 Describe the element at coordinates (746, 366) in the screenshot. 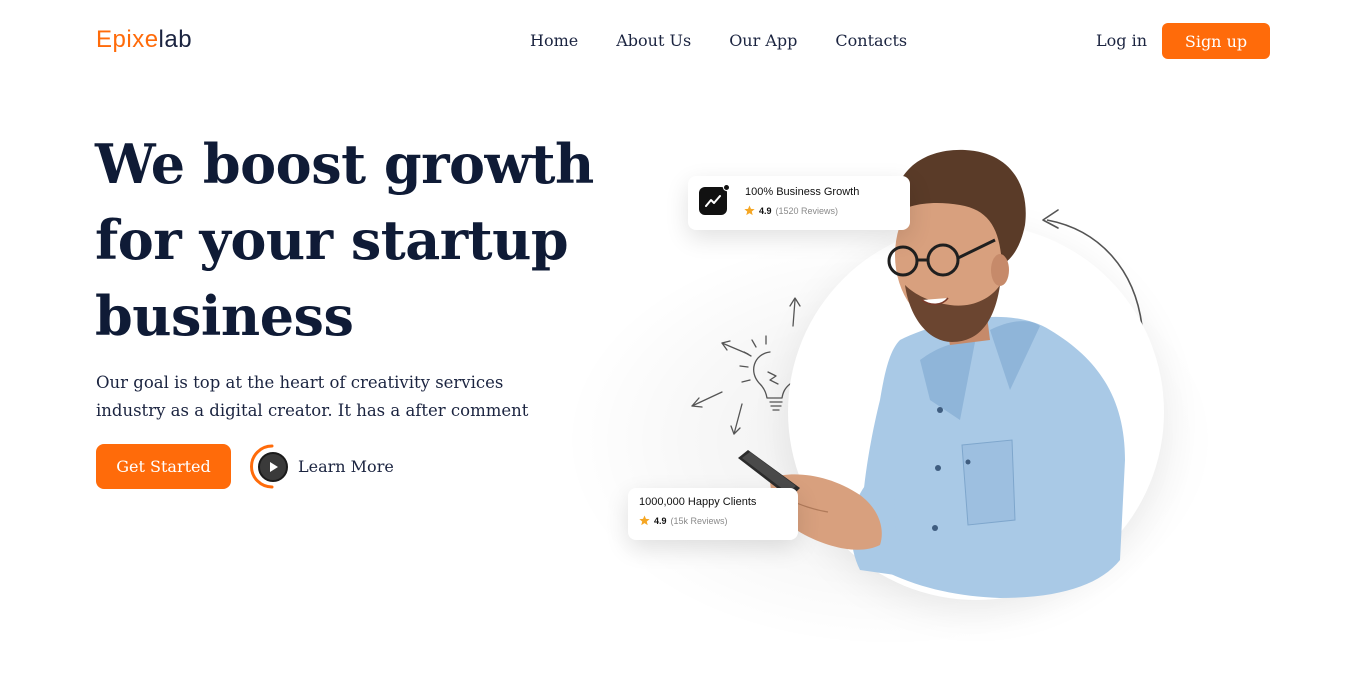

I see `lightbulb-icon` at that location.